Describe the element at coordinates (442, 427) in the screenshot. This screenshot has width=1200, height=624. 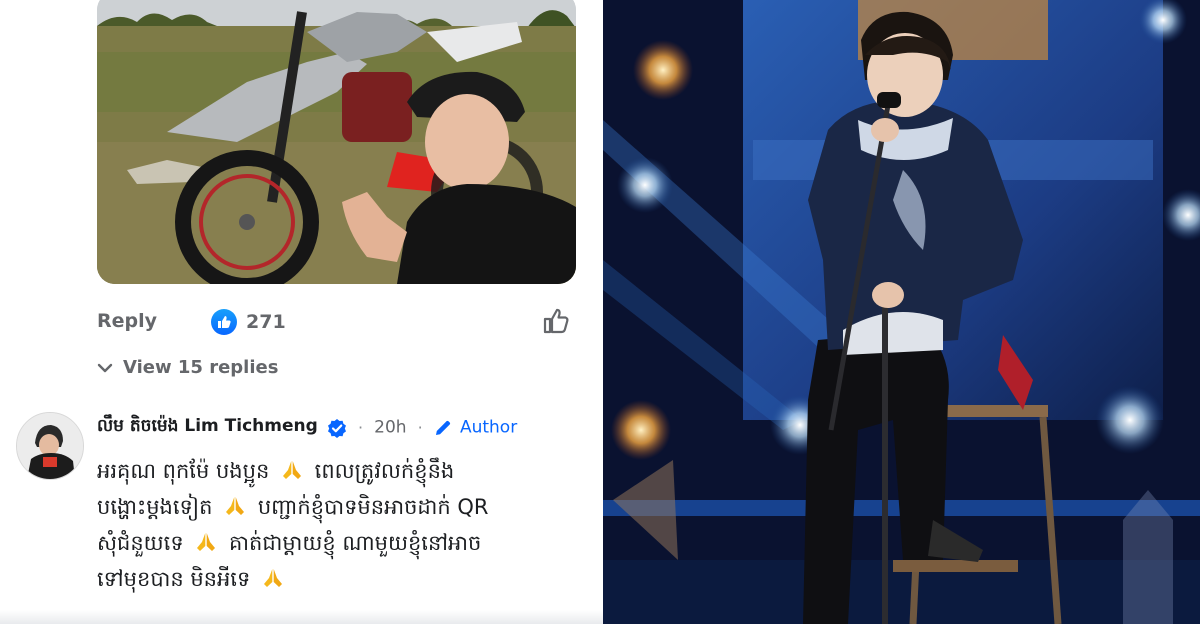
I see `pencil-icon` at that location.